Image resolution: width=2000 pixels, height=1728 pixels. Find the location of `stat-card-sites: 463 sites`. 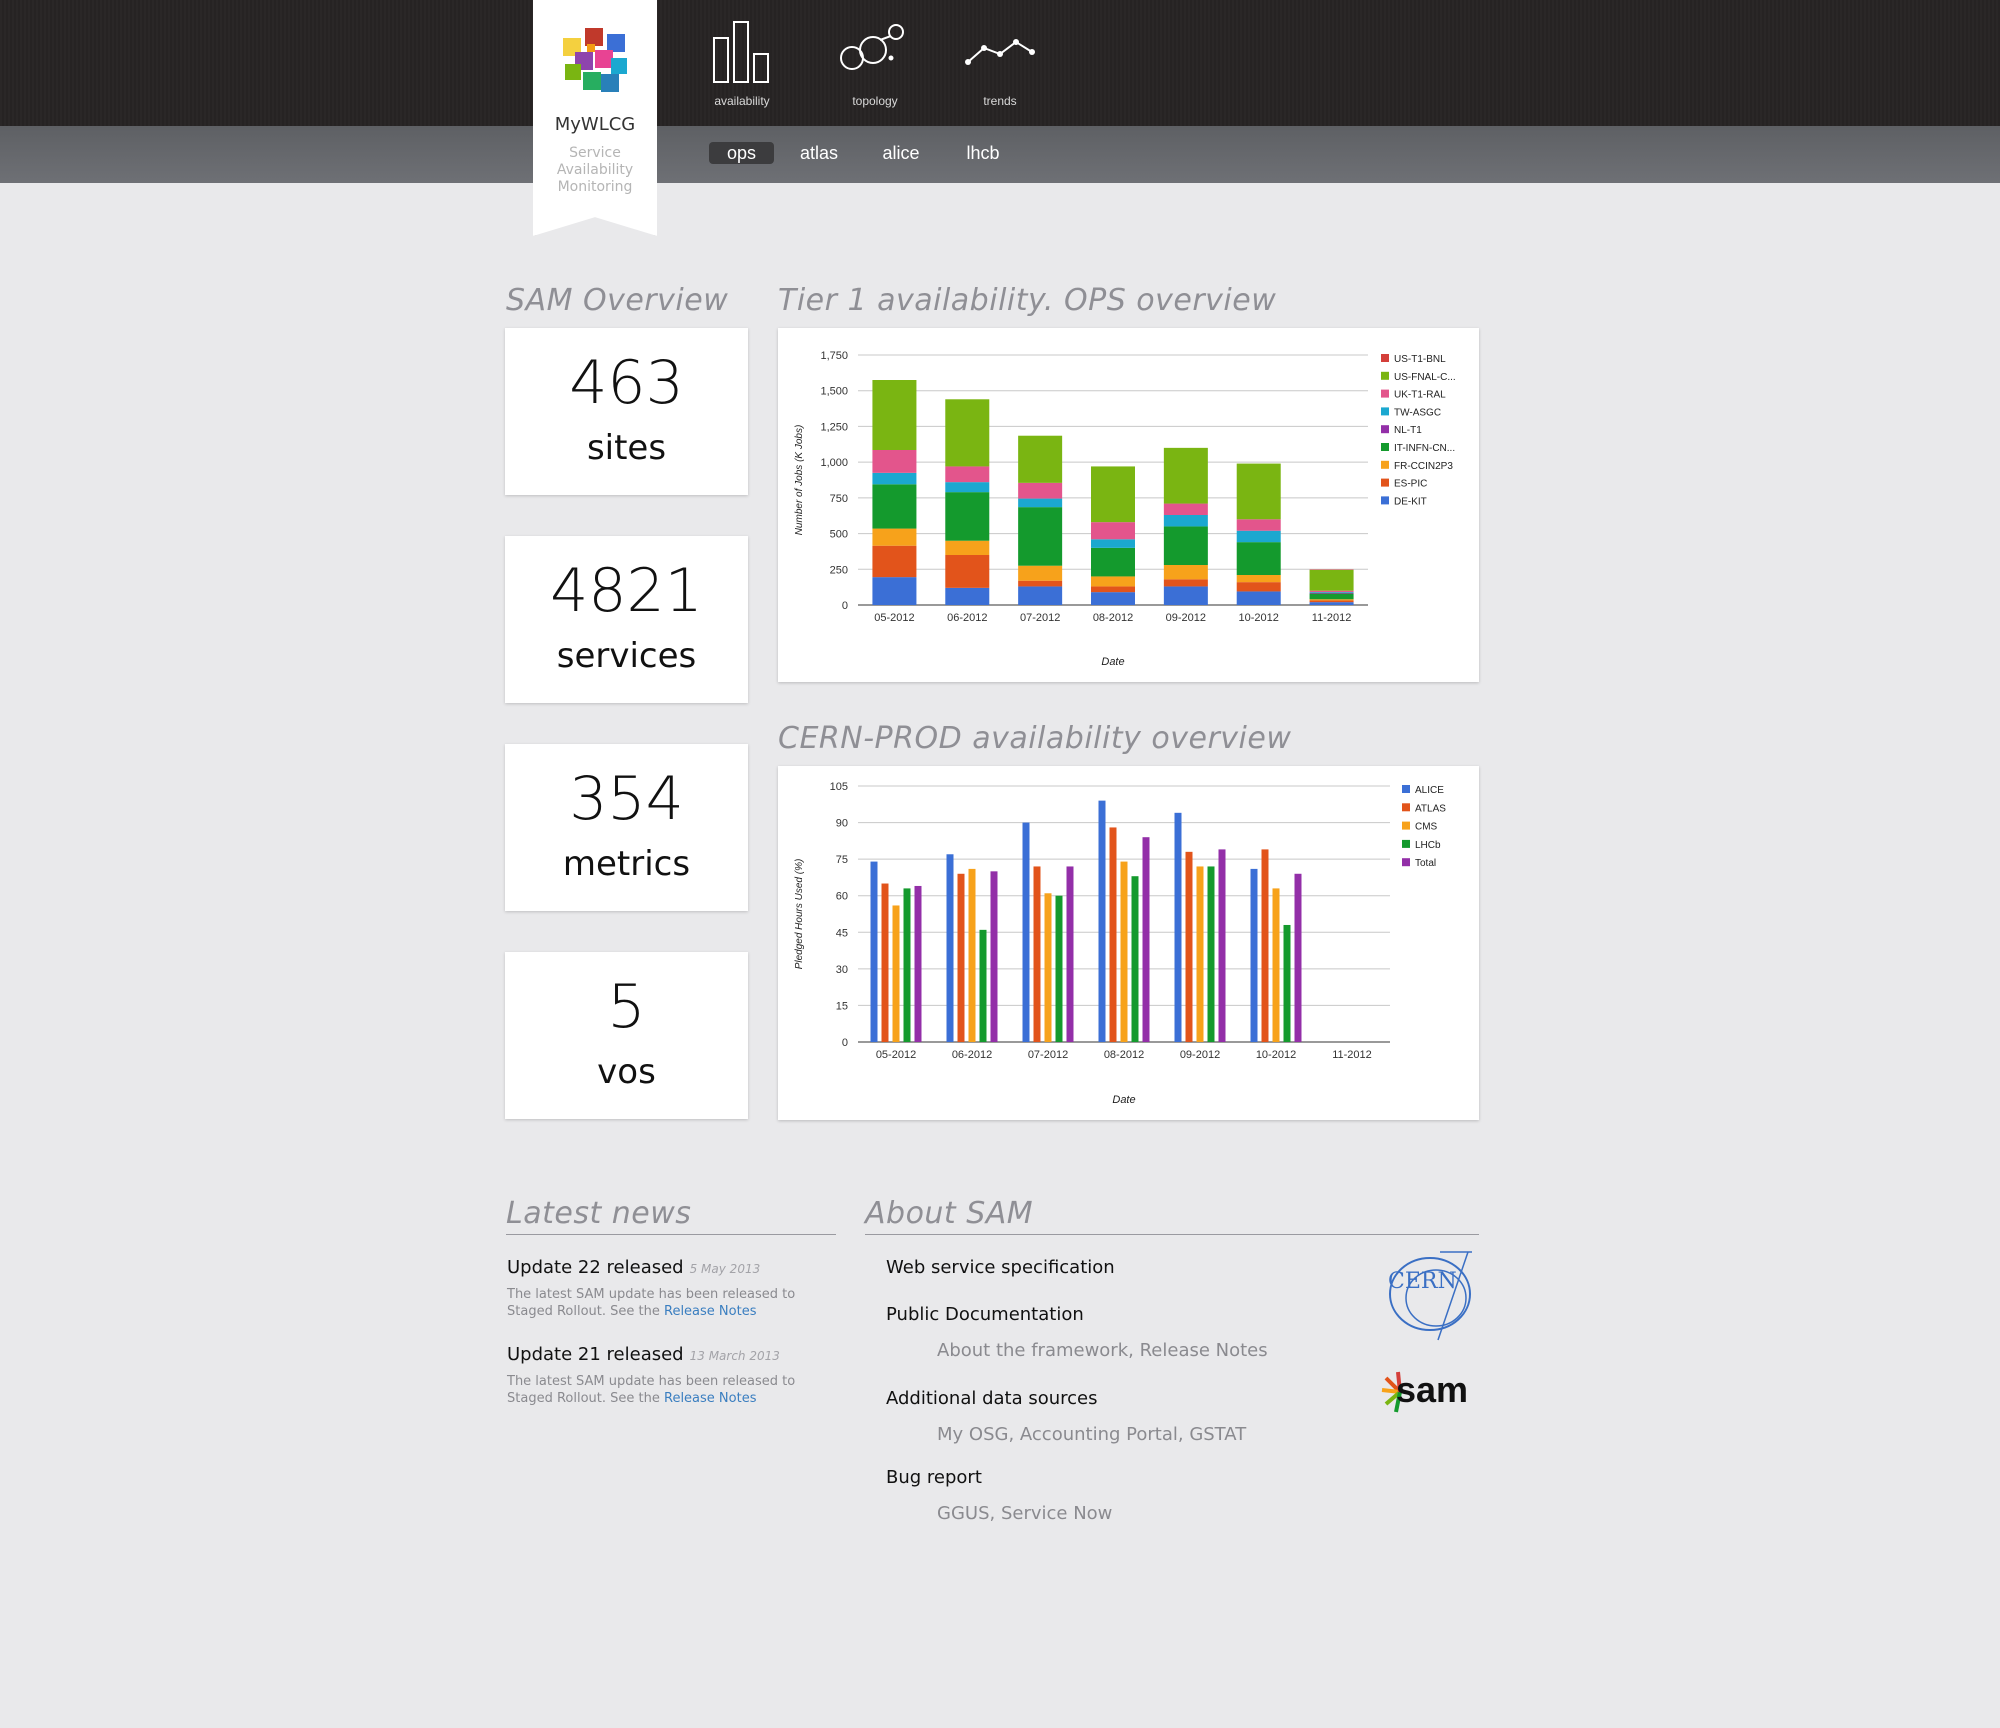

stat-card-sites: 463 sites is located at coordinates (626, 411).